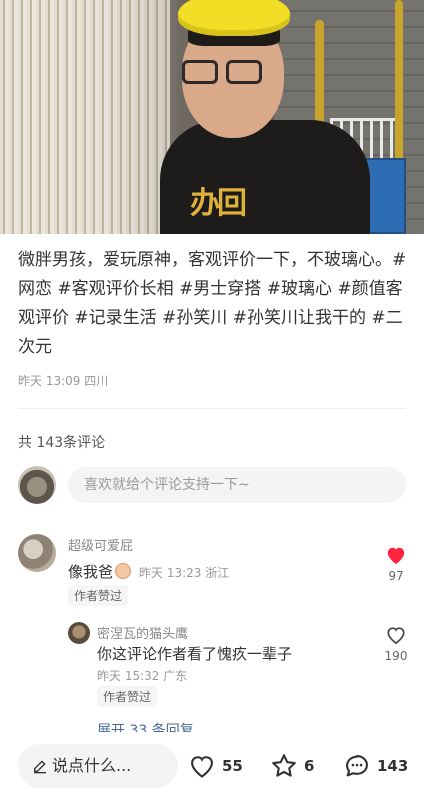  What do you see at coordinates (123, 571) in the screenshot?
I see `laughing-emoji-icon` at bounding box center [123, 571].